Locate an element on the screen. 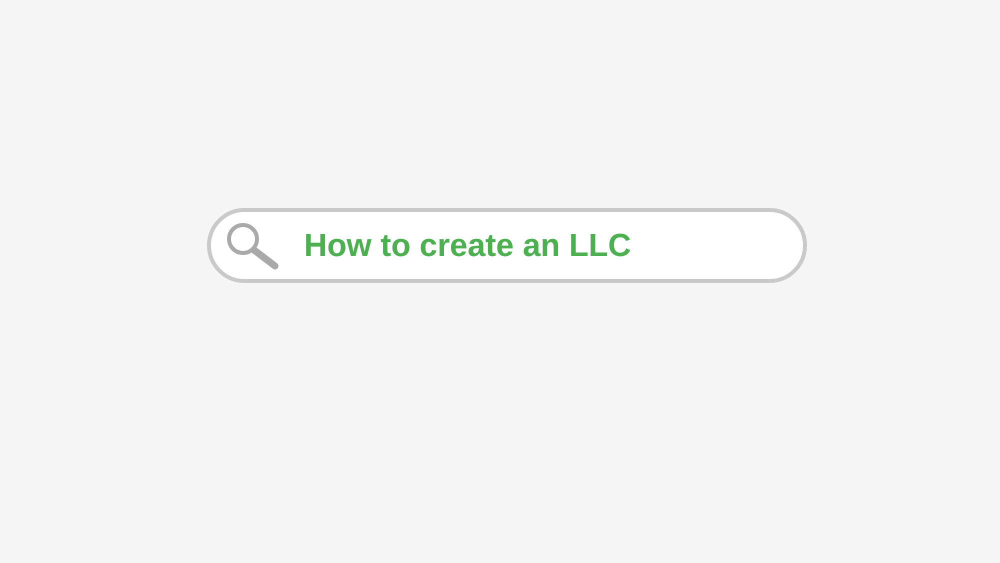  search-icon is located at coordinates (252, 246).